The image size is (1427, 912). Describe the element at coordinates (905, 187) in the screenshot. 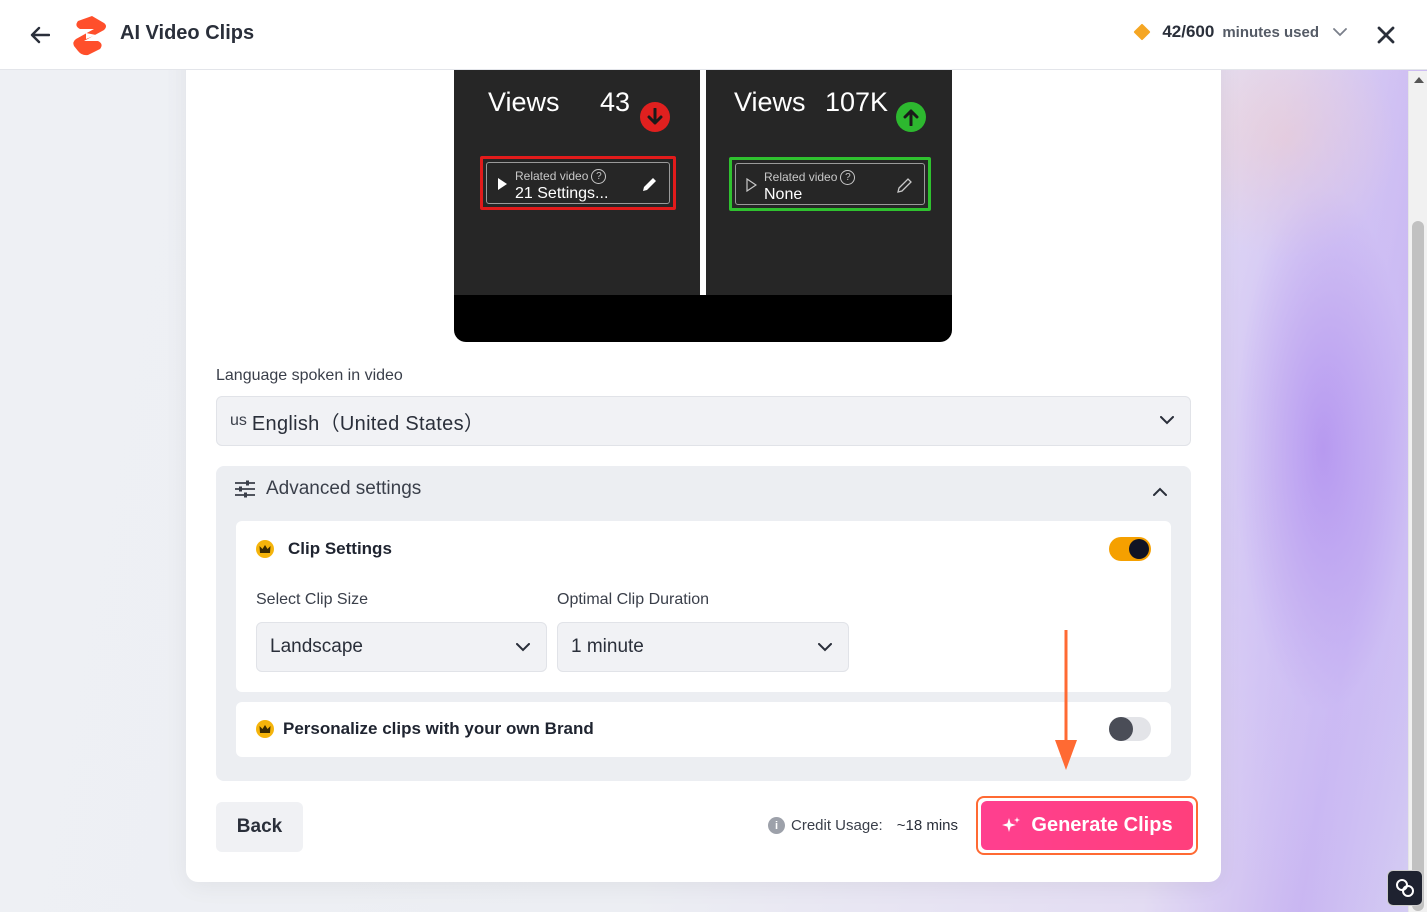

I see `pencil-outline-icon` at that location.